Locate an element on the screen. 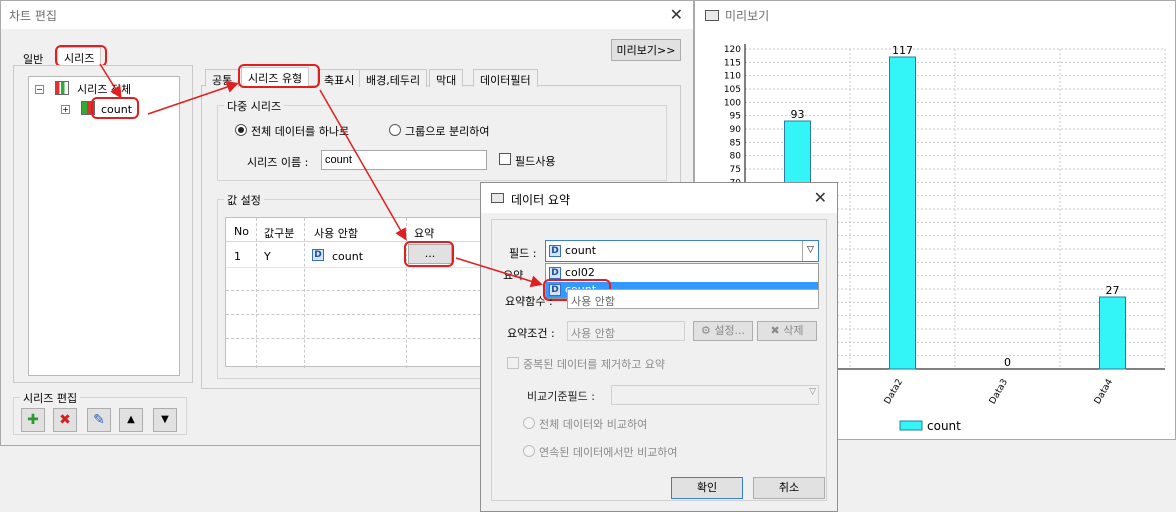 The image size is (1176, 512). series-name-label: 시리즈 이름 : is located at coordinates (278, 162).